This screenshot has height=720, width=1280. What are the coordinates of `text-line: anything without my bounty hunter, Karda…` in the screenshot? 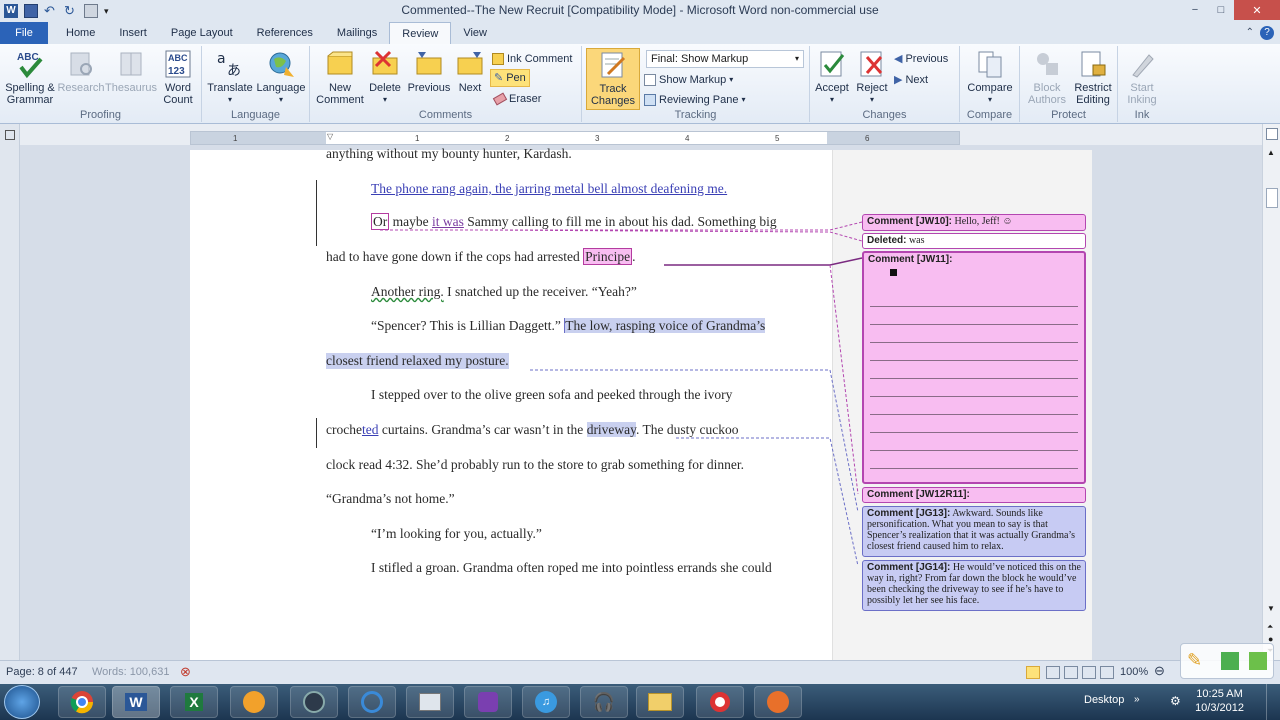 It's located at (449, 154).